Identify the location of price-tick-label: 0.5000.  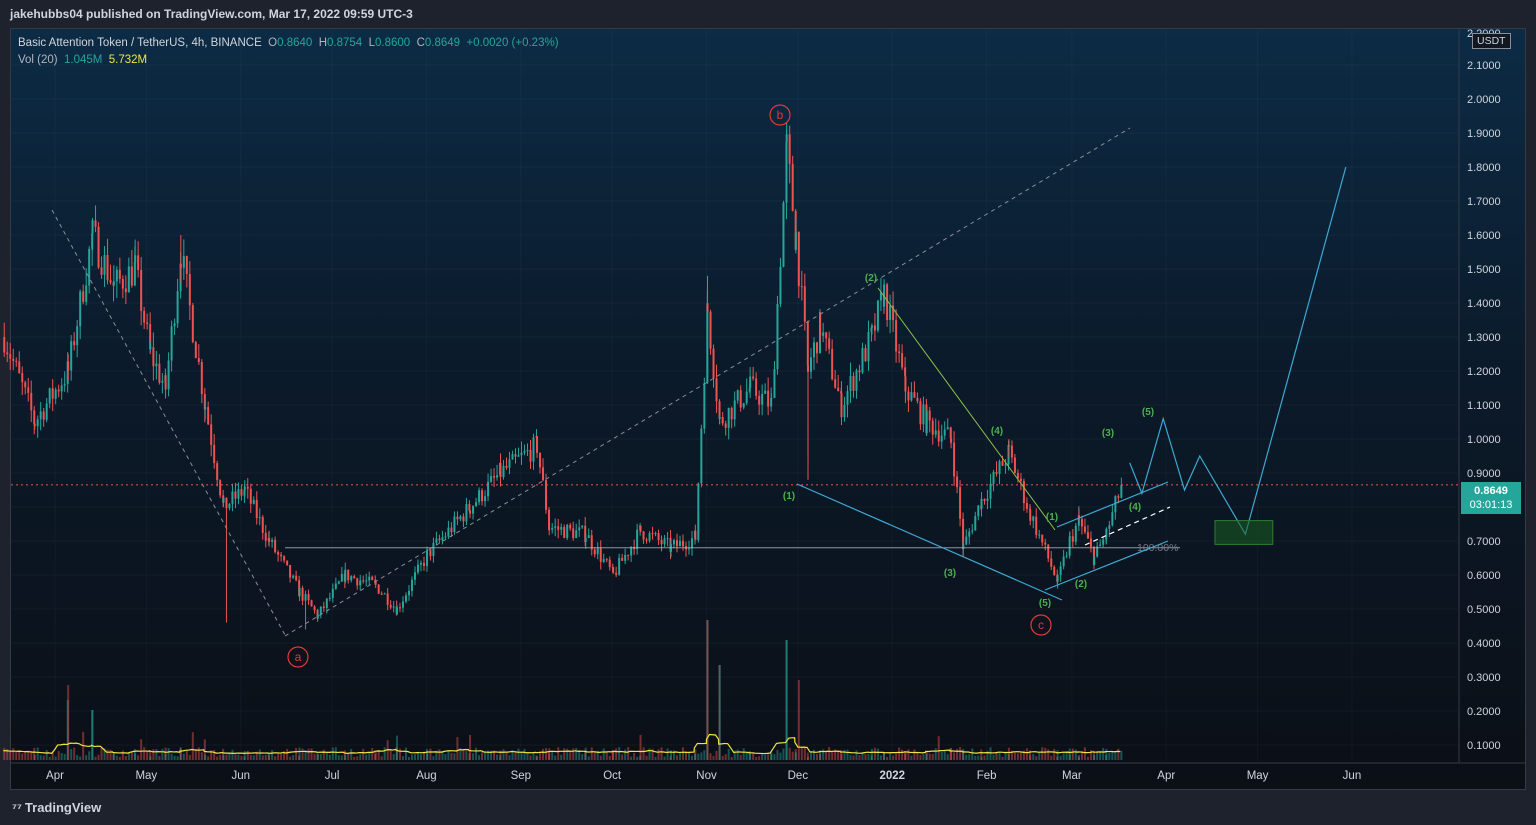
(1484, 610).